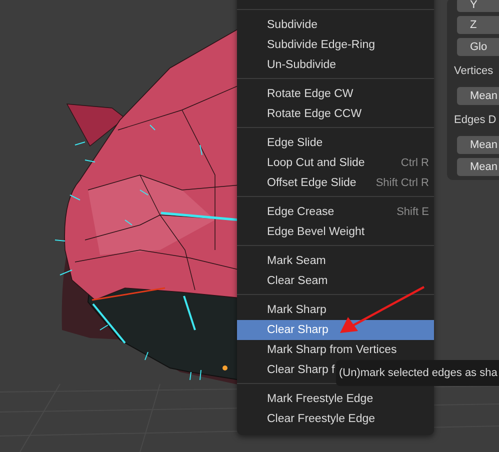 The image size is (499, 452). What do you see at coordinates (335, 232) in the screenshot?
I see `menu-item: Edge Bevel Weight` at bounding box center [335, 232].